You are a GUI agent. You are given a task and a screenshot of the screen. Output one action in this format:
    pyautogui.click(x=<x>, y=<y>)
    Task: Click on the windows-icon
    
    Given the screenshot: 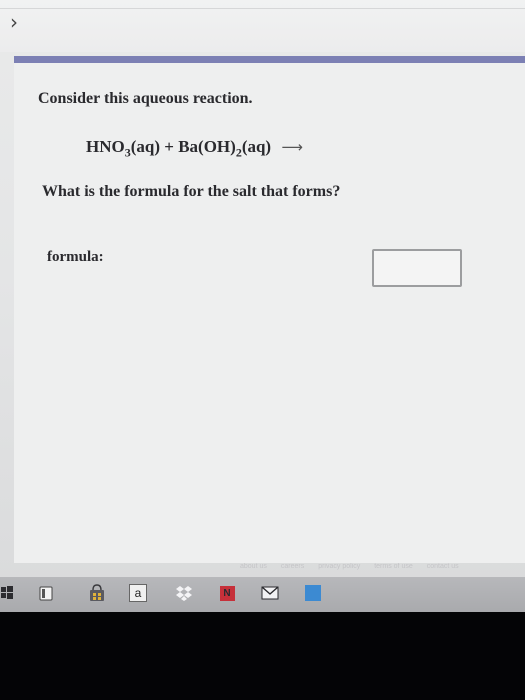 What is the action you would take?
    pyautogui.click(x=7, y=593)
    